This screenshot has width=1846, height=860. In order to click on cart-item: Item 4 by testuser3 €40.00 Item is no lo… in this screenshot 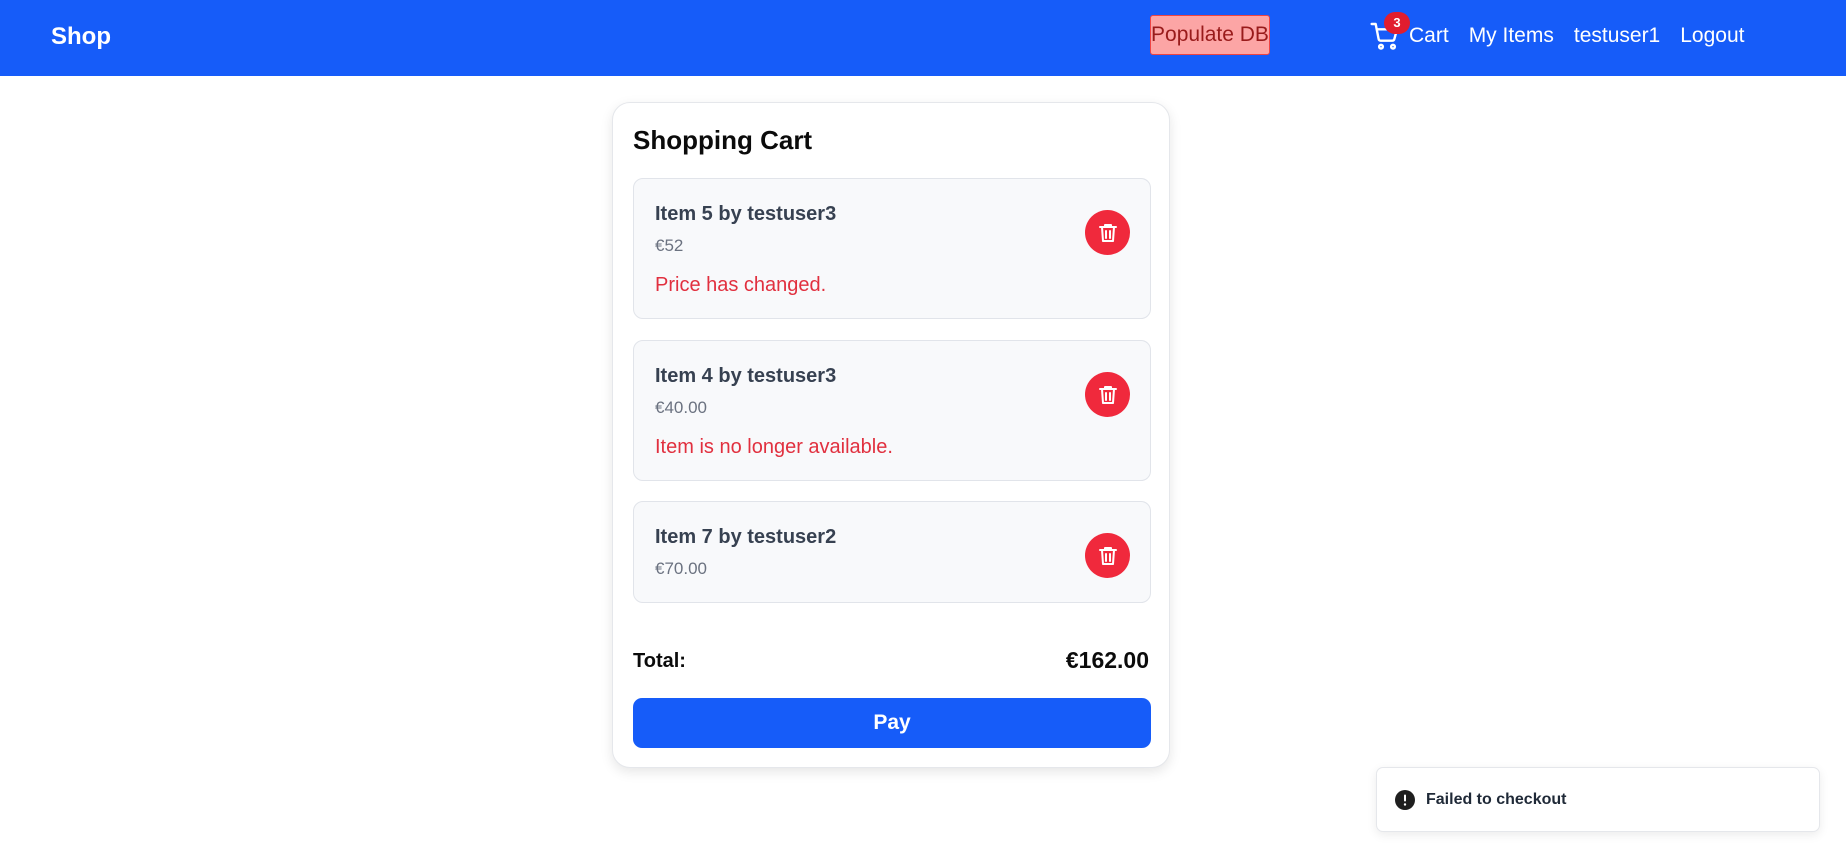, I will do `click(892, 410)`.